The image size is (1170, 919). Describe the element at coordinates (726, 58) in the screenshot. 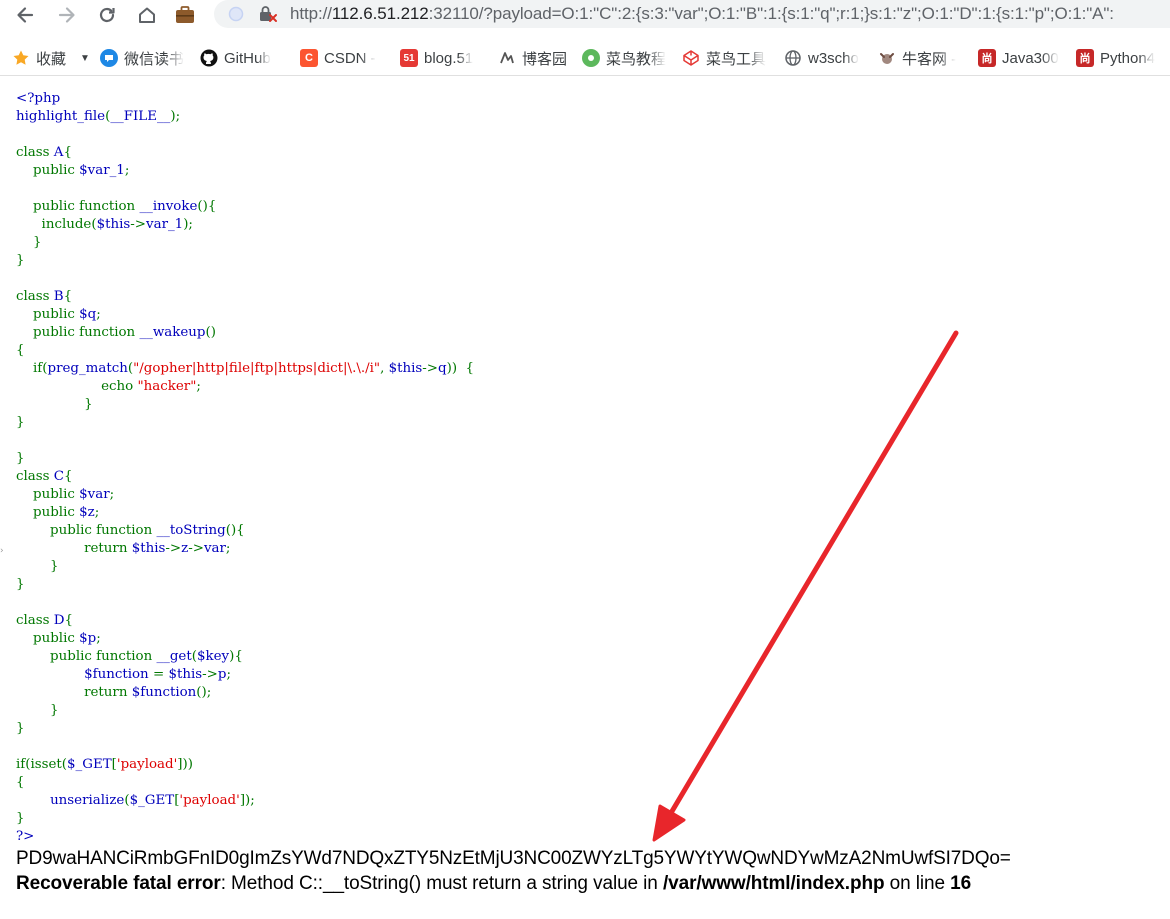

I see `bookmark-item: 菜鸟工具` at that location.